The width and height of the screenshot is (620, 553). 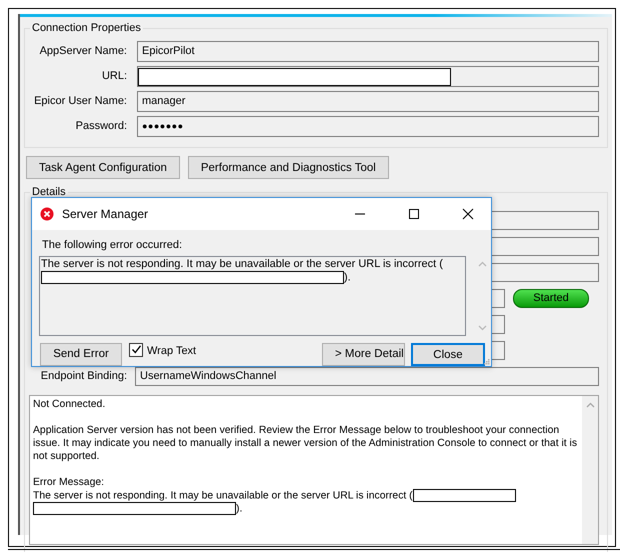 What do you see at coordinates (136, 349) in the screenshot?
I see `checkbox` at bounding box center [136, 349].